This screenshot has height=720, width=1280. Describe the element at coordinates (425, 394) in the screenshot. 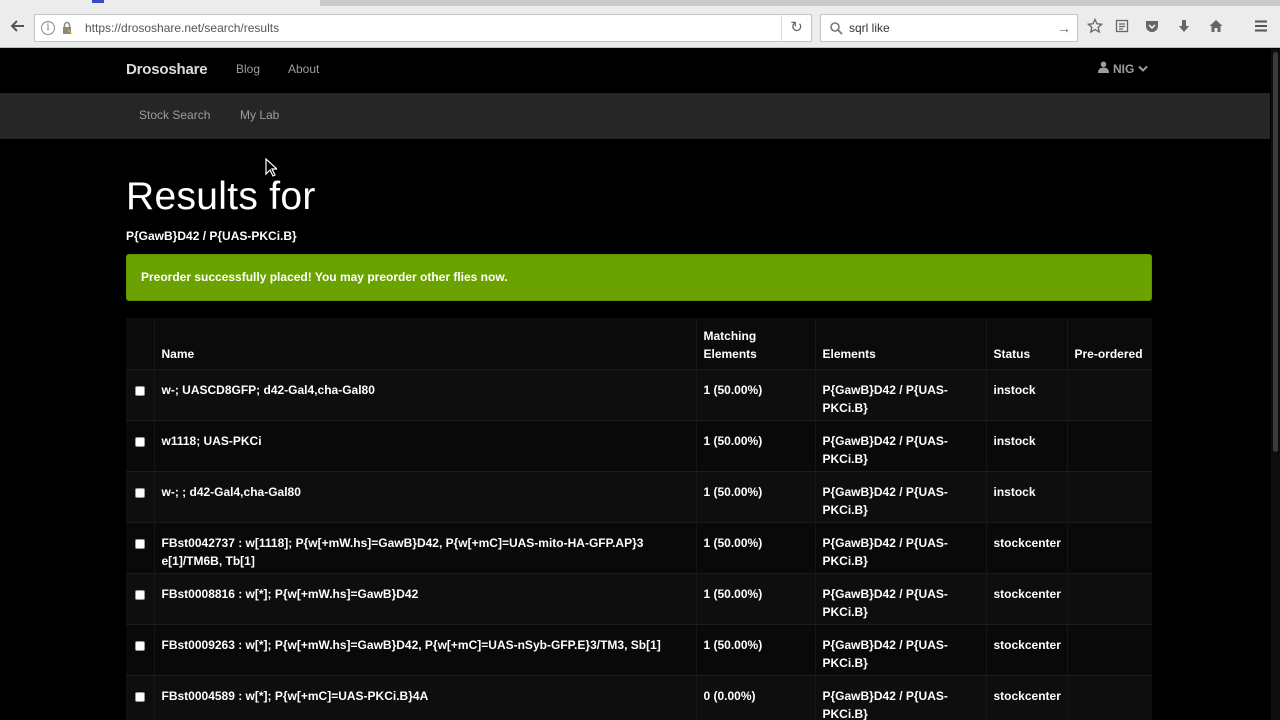

I see `cell-name: w-; UASCD8GFP; d42-Gal4,cha-Gal80` at that location.